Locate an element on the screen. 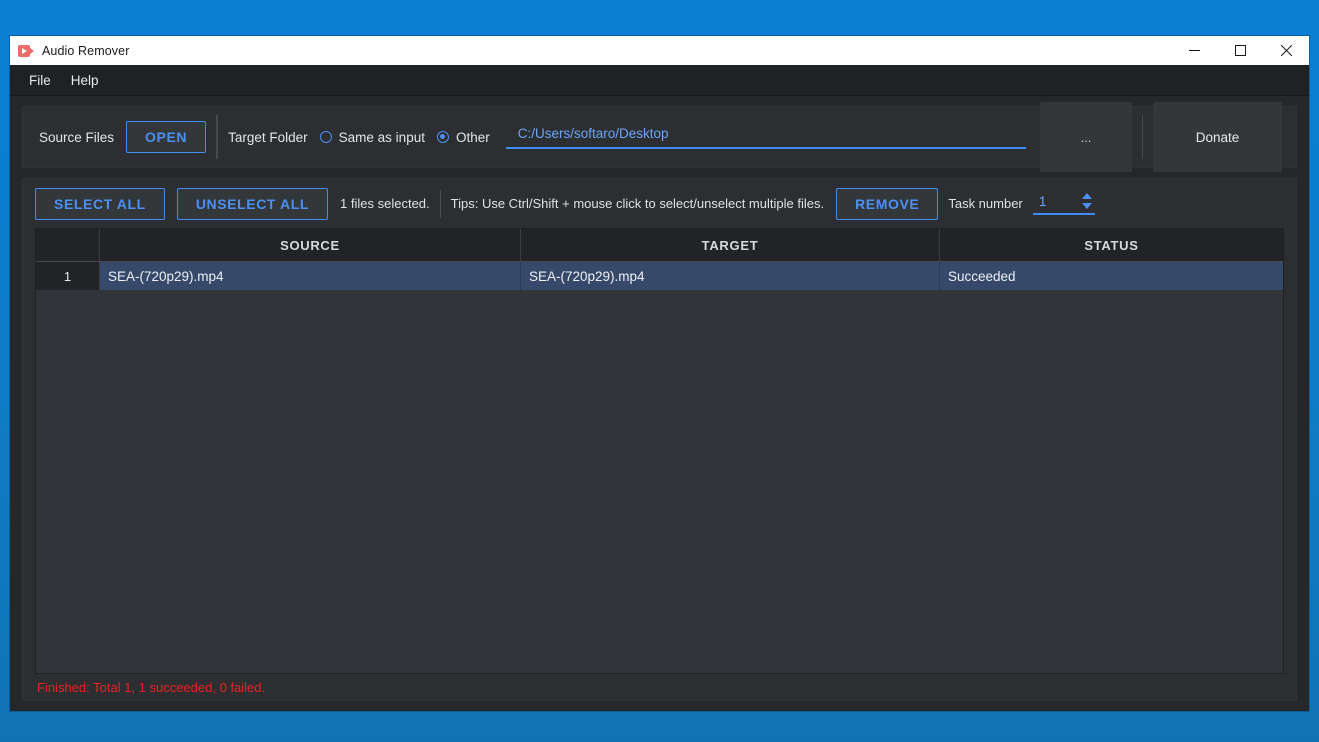 The image size is (1319, 742). table-header-source: SOURCE is located at coordinates (310, 245).